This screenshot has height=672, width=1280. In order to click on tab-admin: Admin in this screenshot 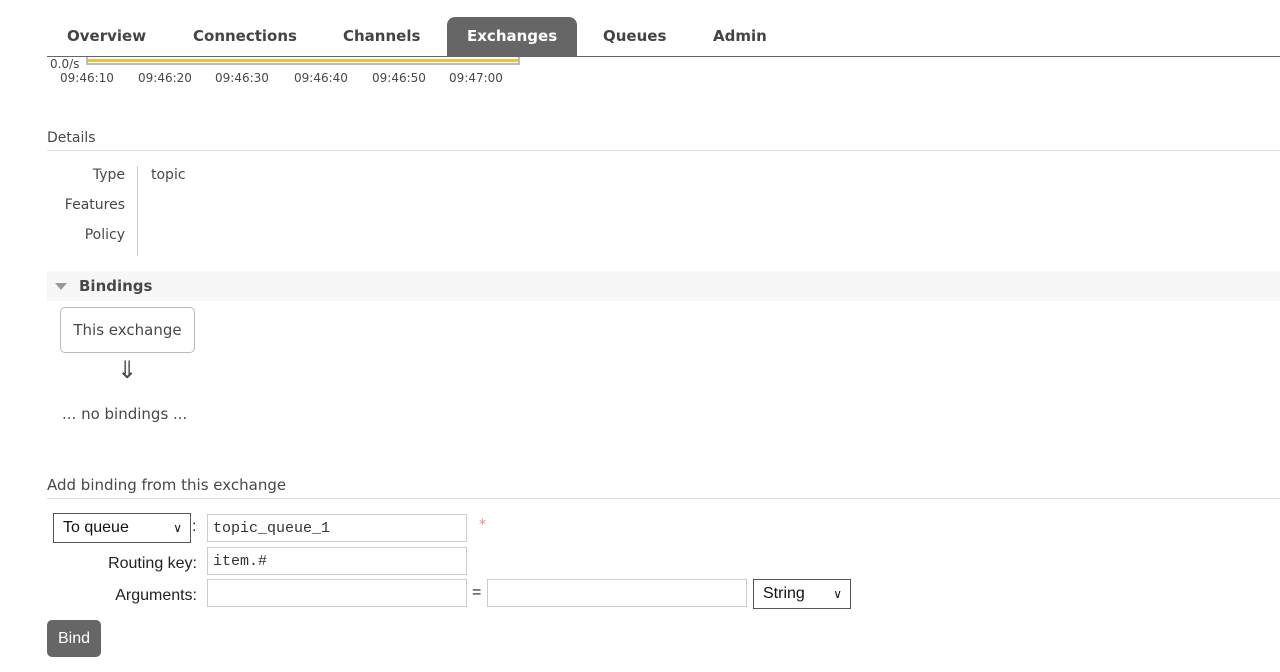, I will do `click(740, 36)`.